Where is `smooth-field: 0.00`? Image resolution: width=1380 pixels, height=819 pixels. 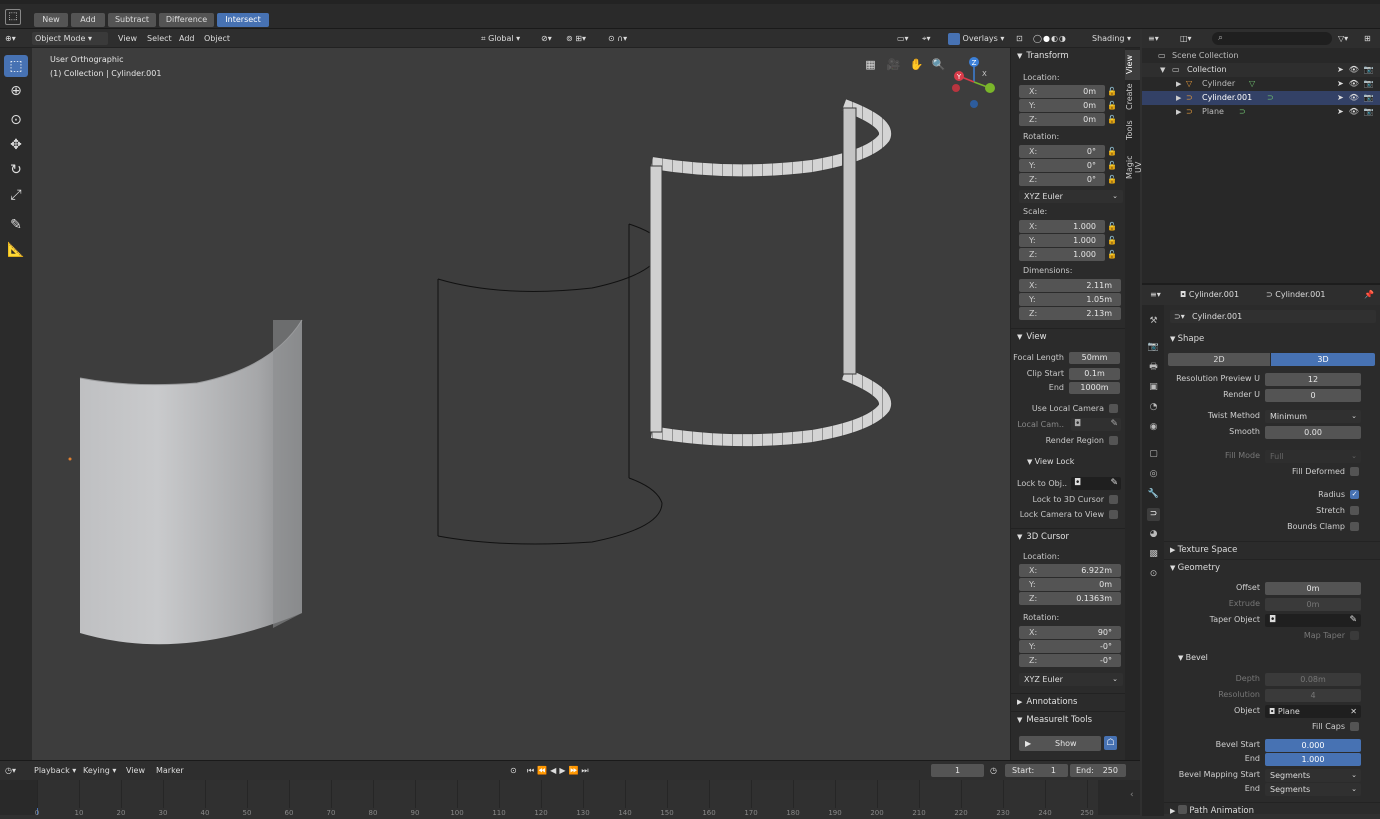 smooth-field: 0.00 is located at coordinates (1313, 432).